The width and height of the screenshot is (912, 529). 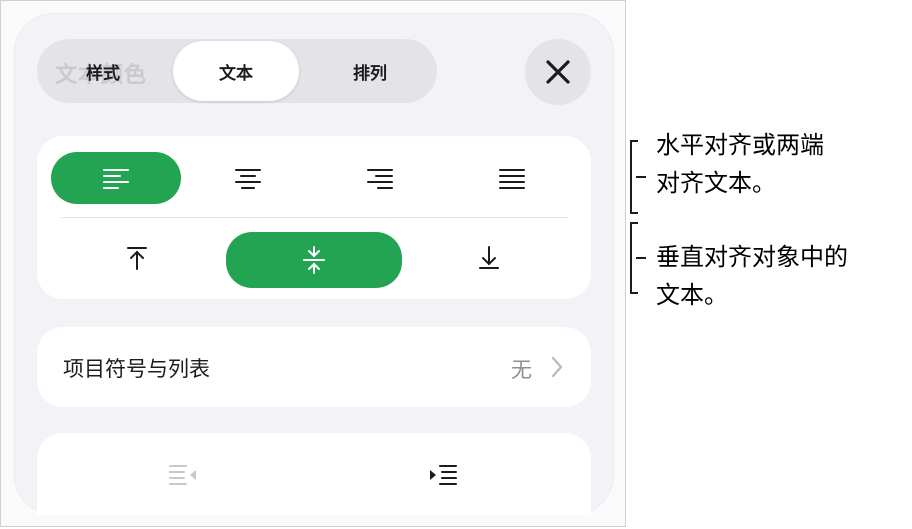 I want to click on tab-arrange-label: 排列, so click(x=370, y=73).